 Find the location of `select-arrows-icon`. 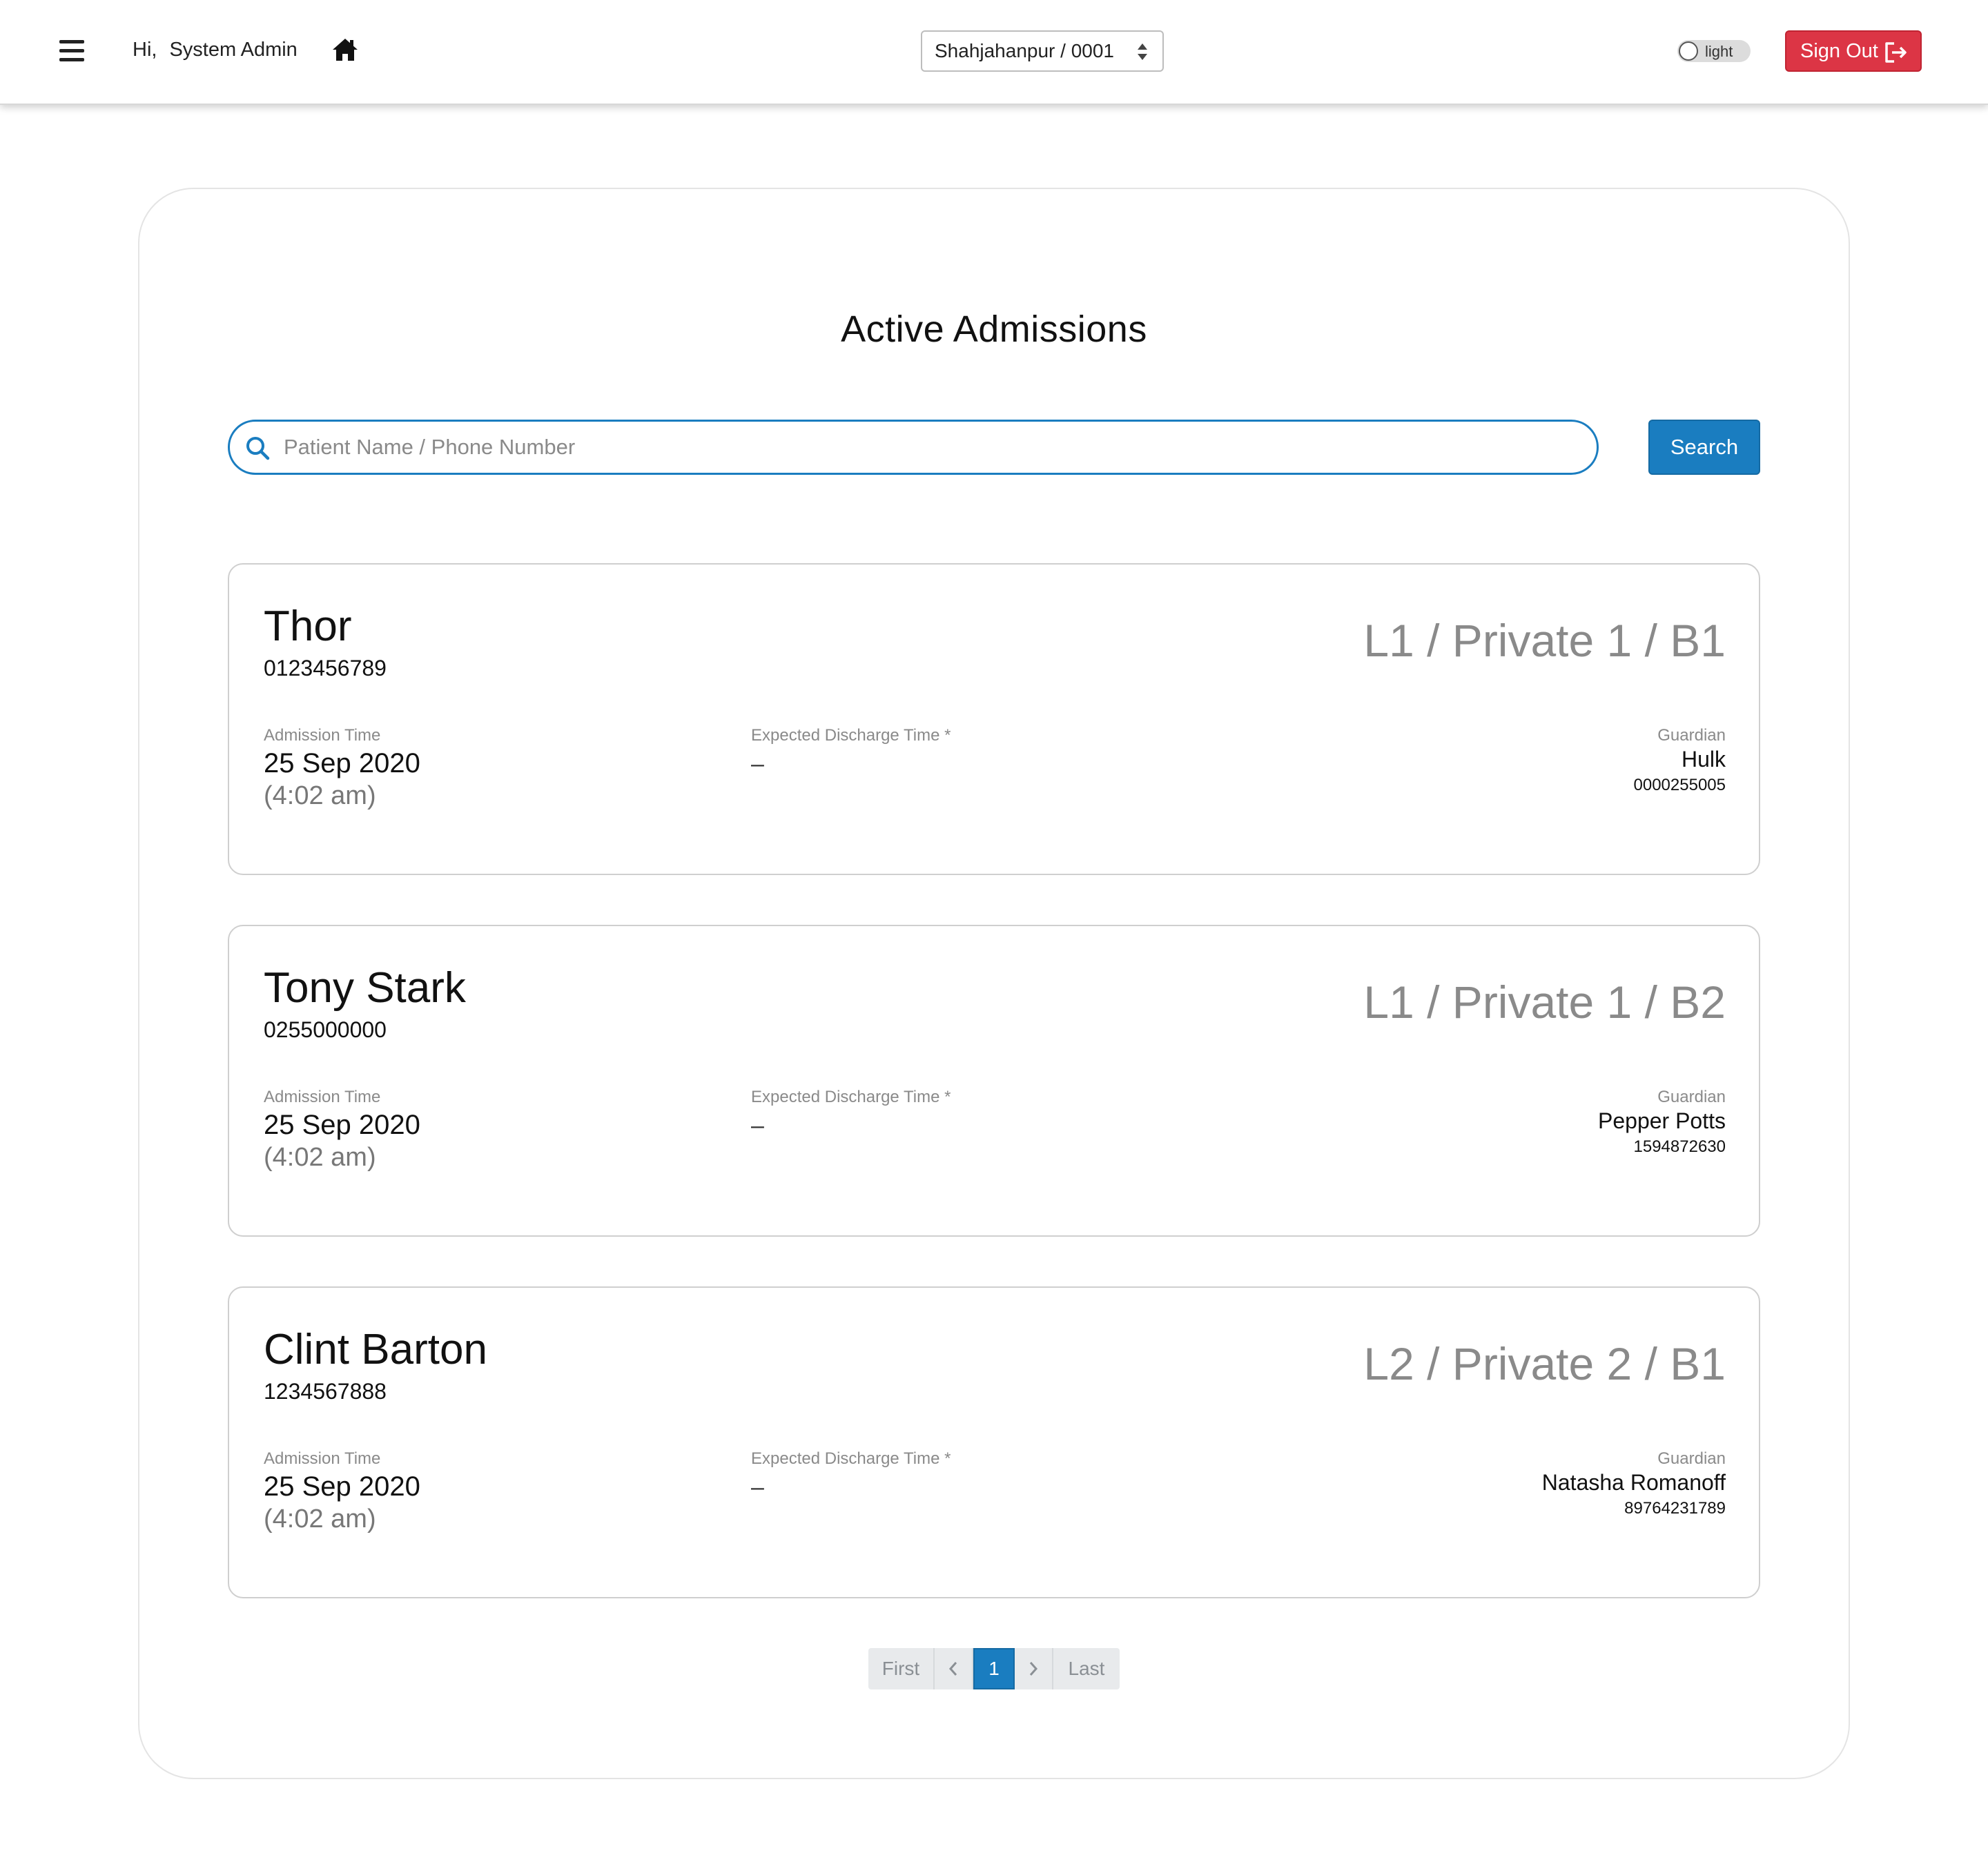

select-arrows-icon is located at coordinates (1142, 51).